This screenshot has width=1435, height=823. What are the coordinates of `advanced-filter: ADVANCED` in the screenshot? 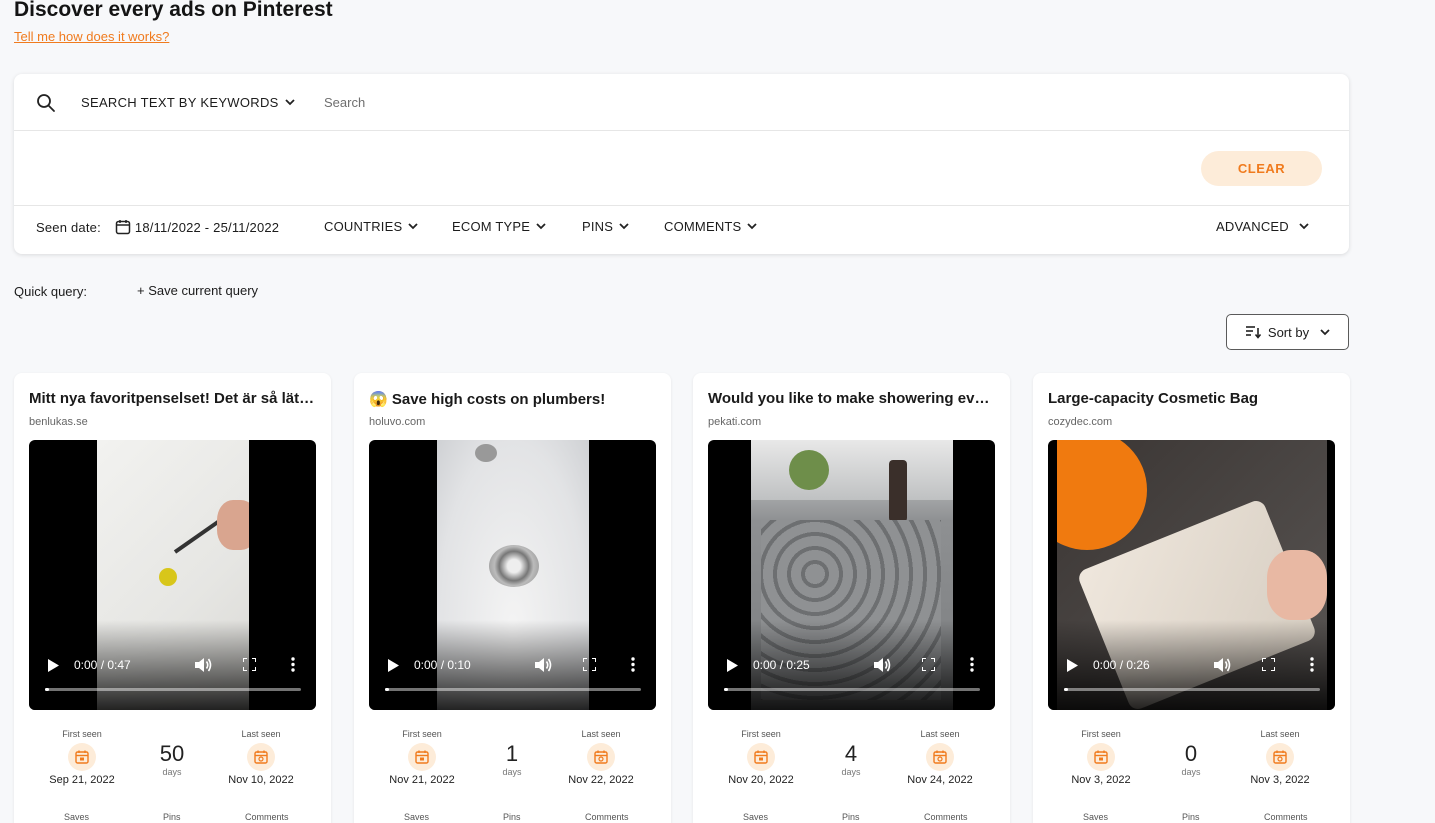 It's located at (1262, 226).